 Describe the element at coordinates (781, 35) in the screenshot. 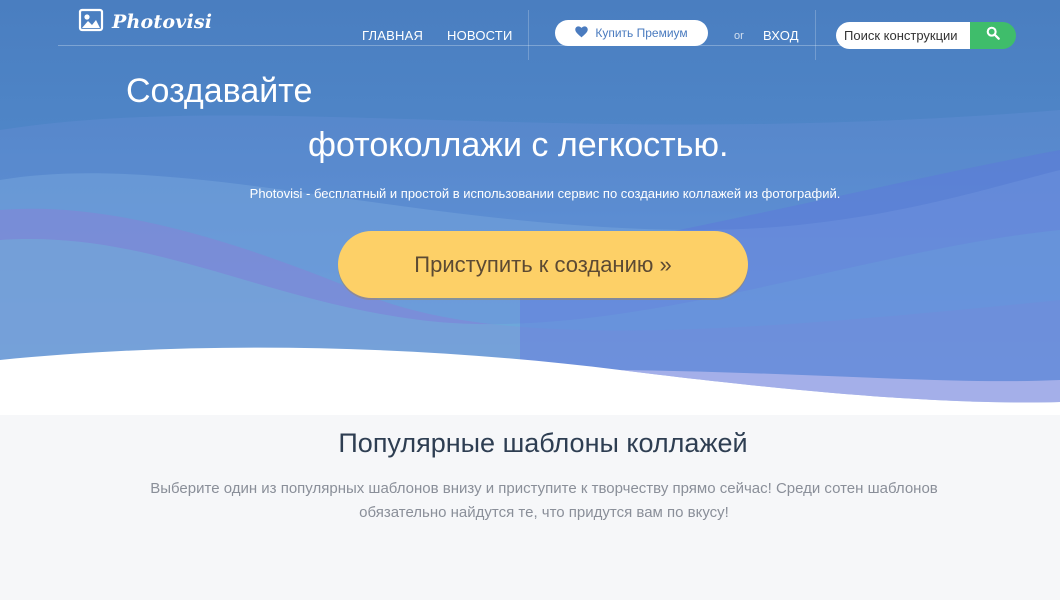

I see `login-link: ВХОД` at that location.